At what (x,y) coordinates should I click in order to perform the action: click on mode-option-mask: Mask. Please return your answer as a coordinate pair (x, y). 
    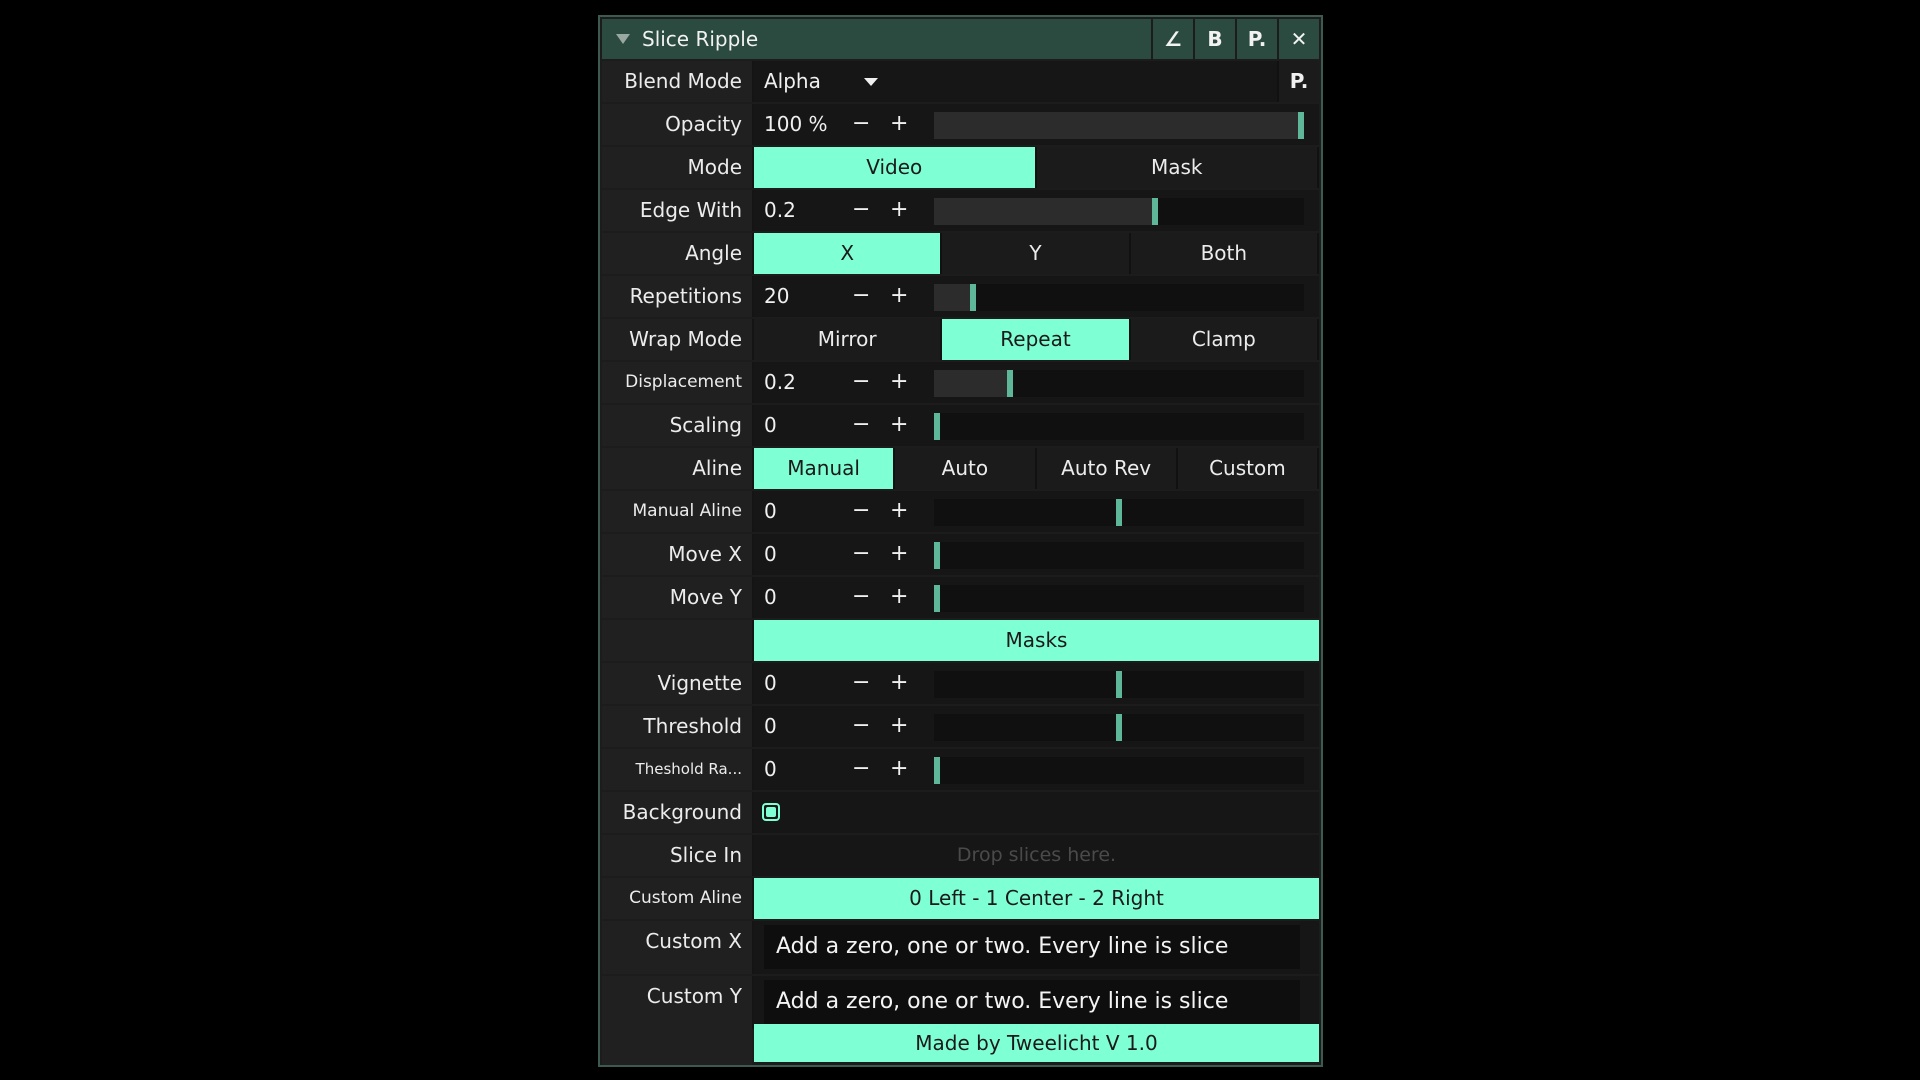
    Looking at the image, I should click on (1177, 167).